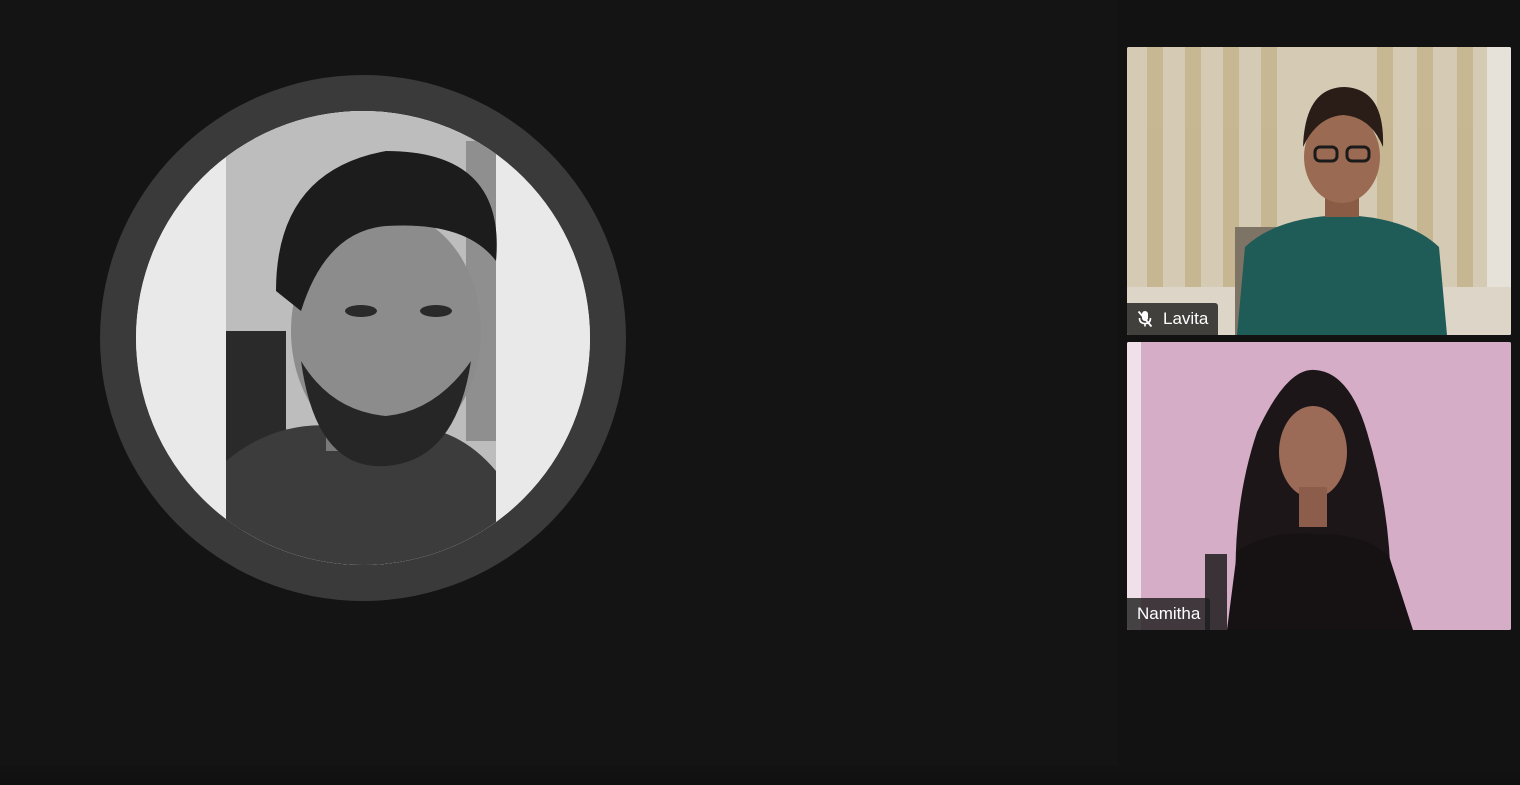  What do you see at coordinates (1145, 319) in the screenshot?
I see `mic-off-icon` at bounding box center [1145, 319].